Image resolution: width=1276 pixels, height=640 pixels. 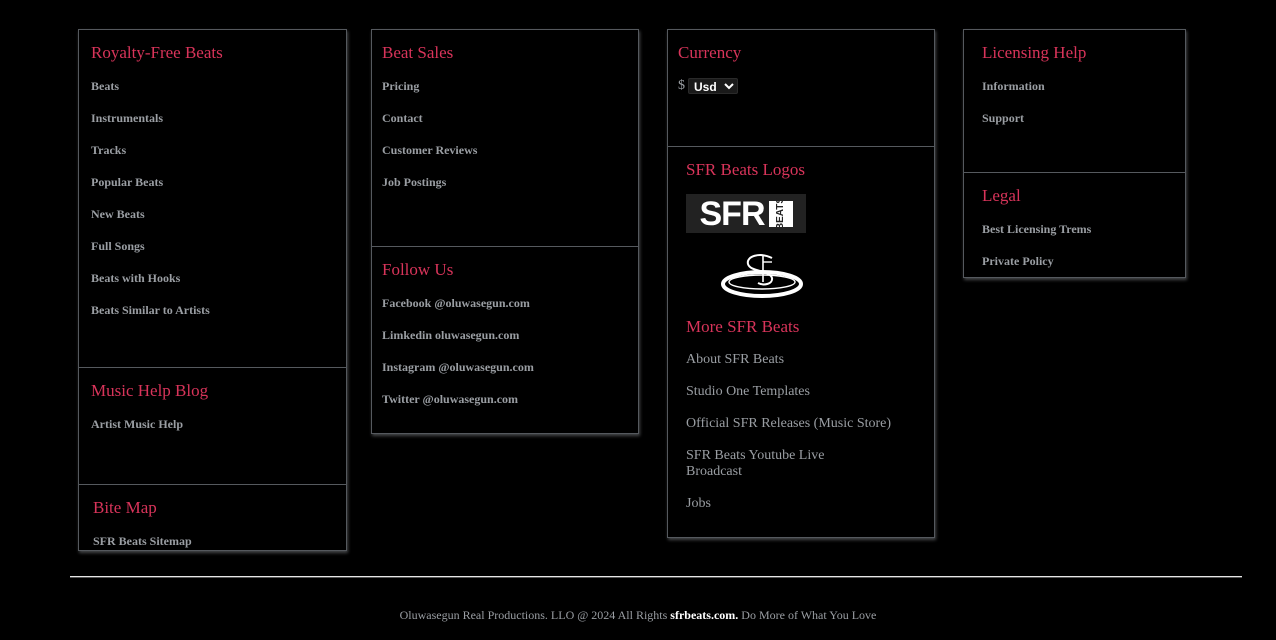 I want to click on link-beats-similar-to-artists: Beats Similar to Artists, so click(x=150, y=310).